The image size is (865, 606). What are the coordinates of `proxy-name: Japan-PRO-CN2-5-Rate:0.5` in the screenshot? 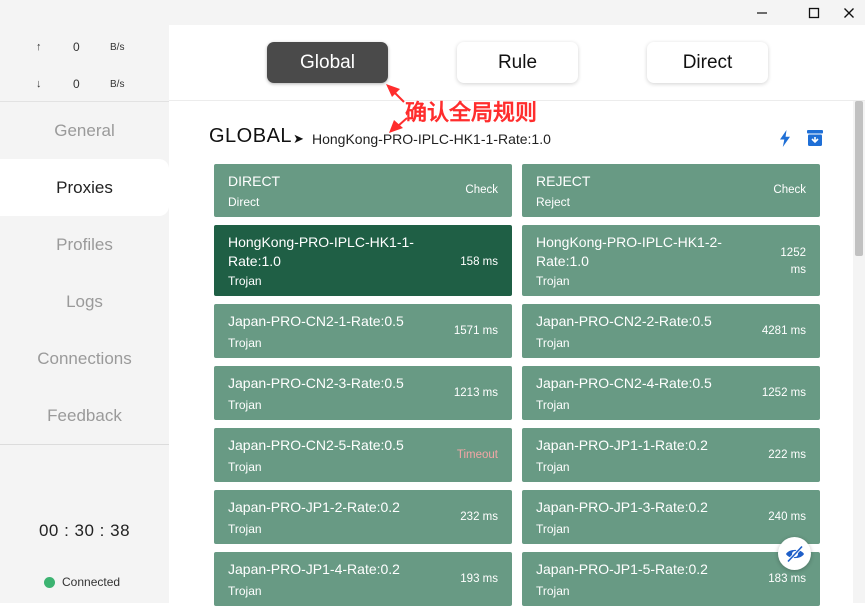 It's located at (316, 445).